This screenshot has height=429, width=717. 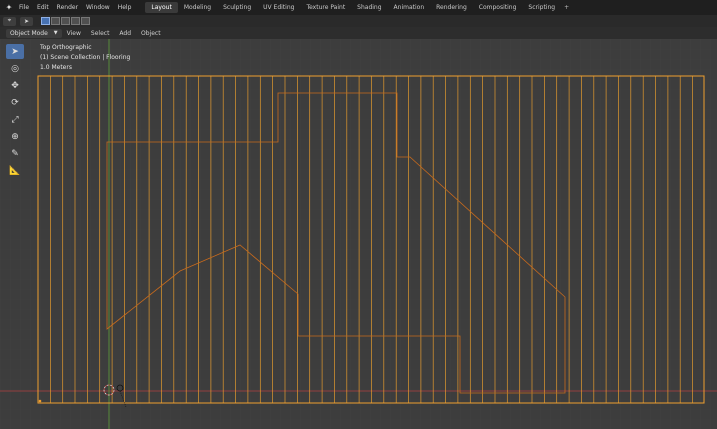 What do you see at coordinates (98, 7) in the screenshot?
I see `menu-window: Window` at bounding box center [98, 7].